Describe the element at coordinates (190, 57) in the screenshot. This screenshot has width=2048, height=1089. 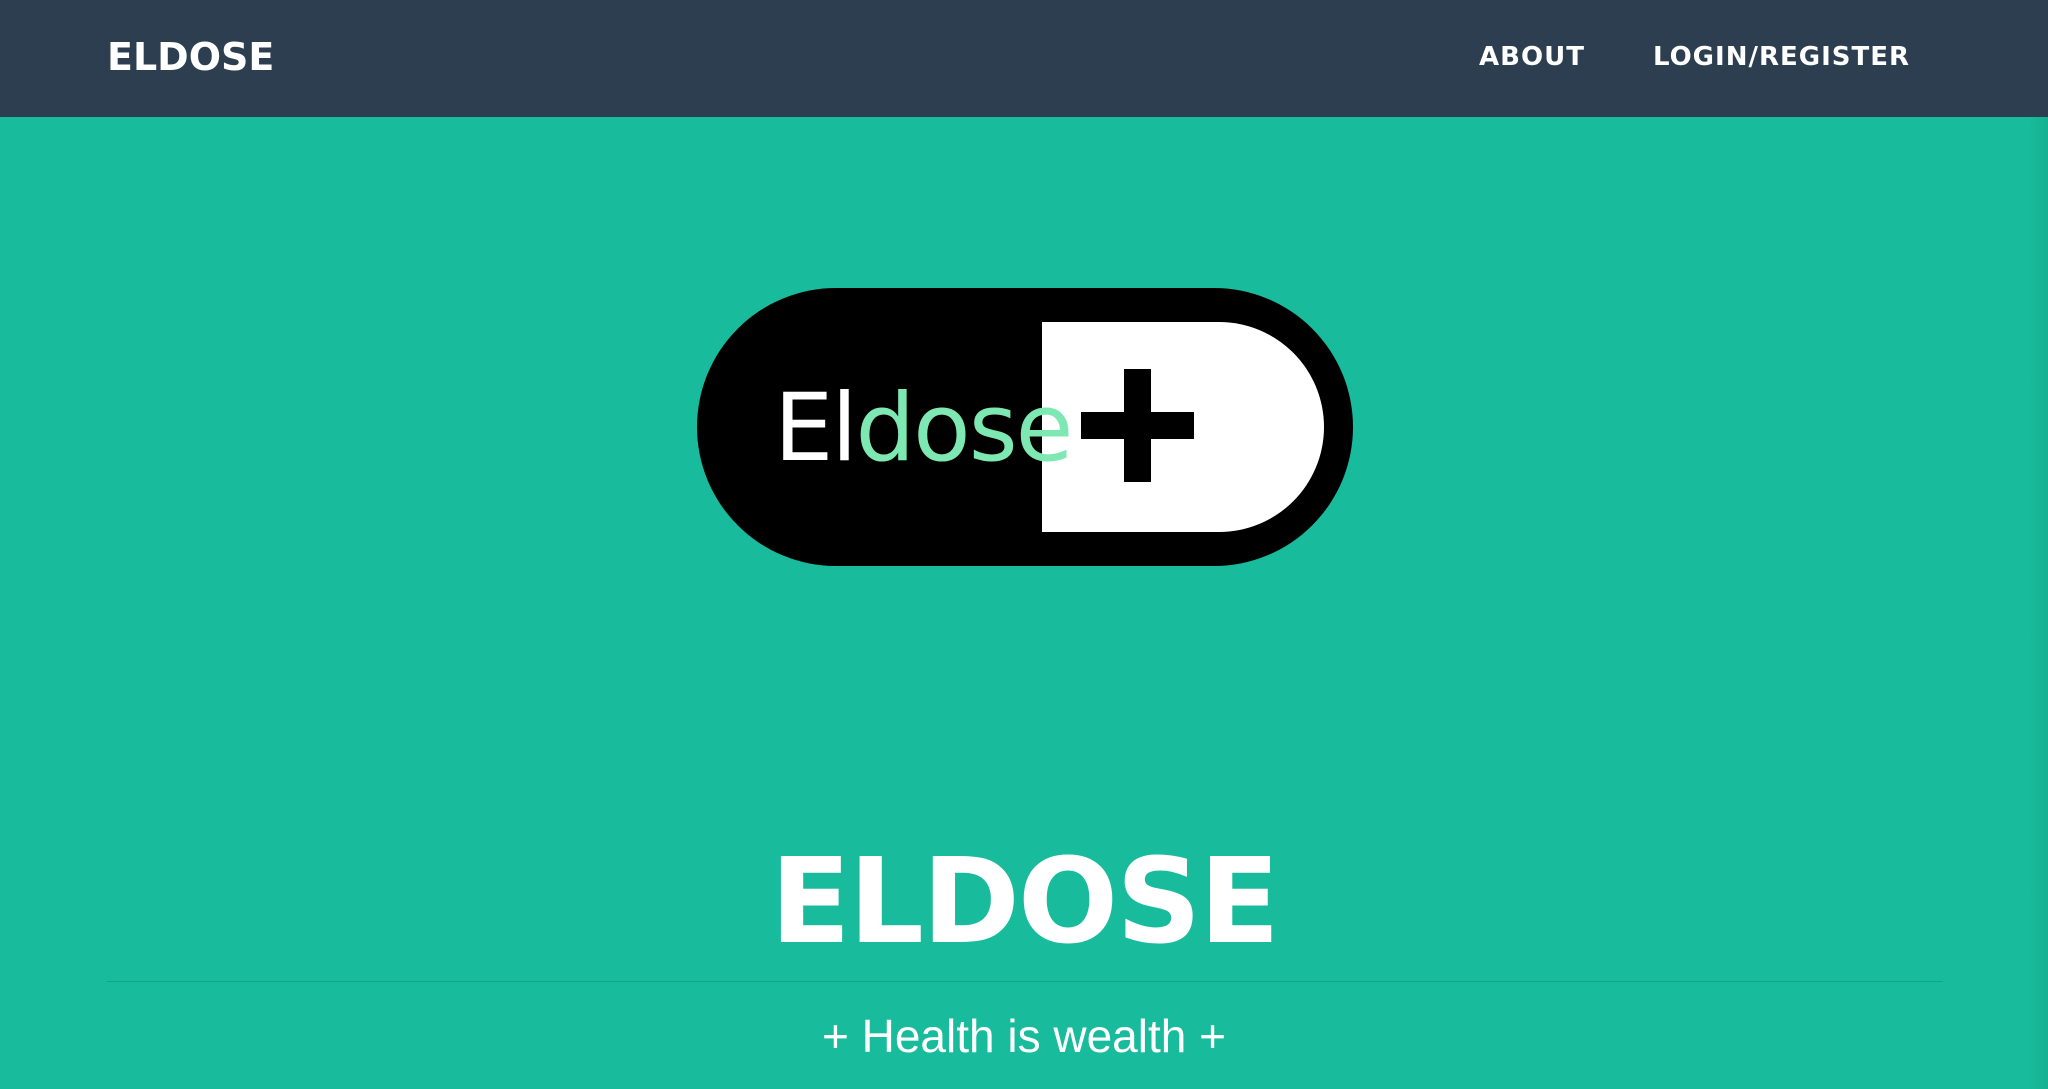
I see `brand-link: ELDOSE` at that location.